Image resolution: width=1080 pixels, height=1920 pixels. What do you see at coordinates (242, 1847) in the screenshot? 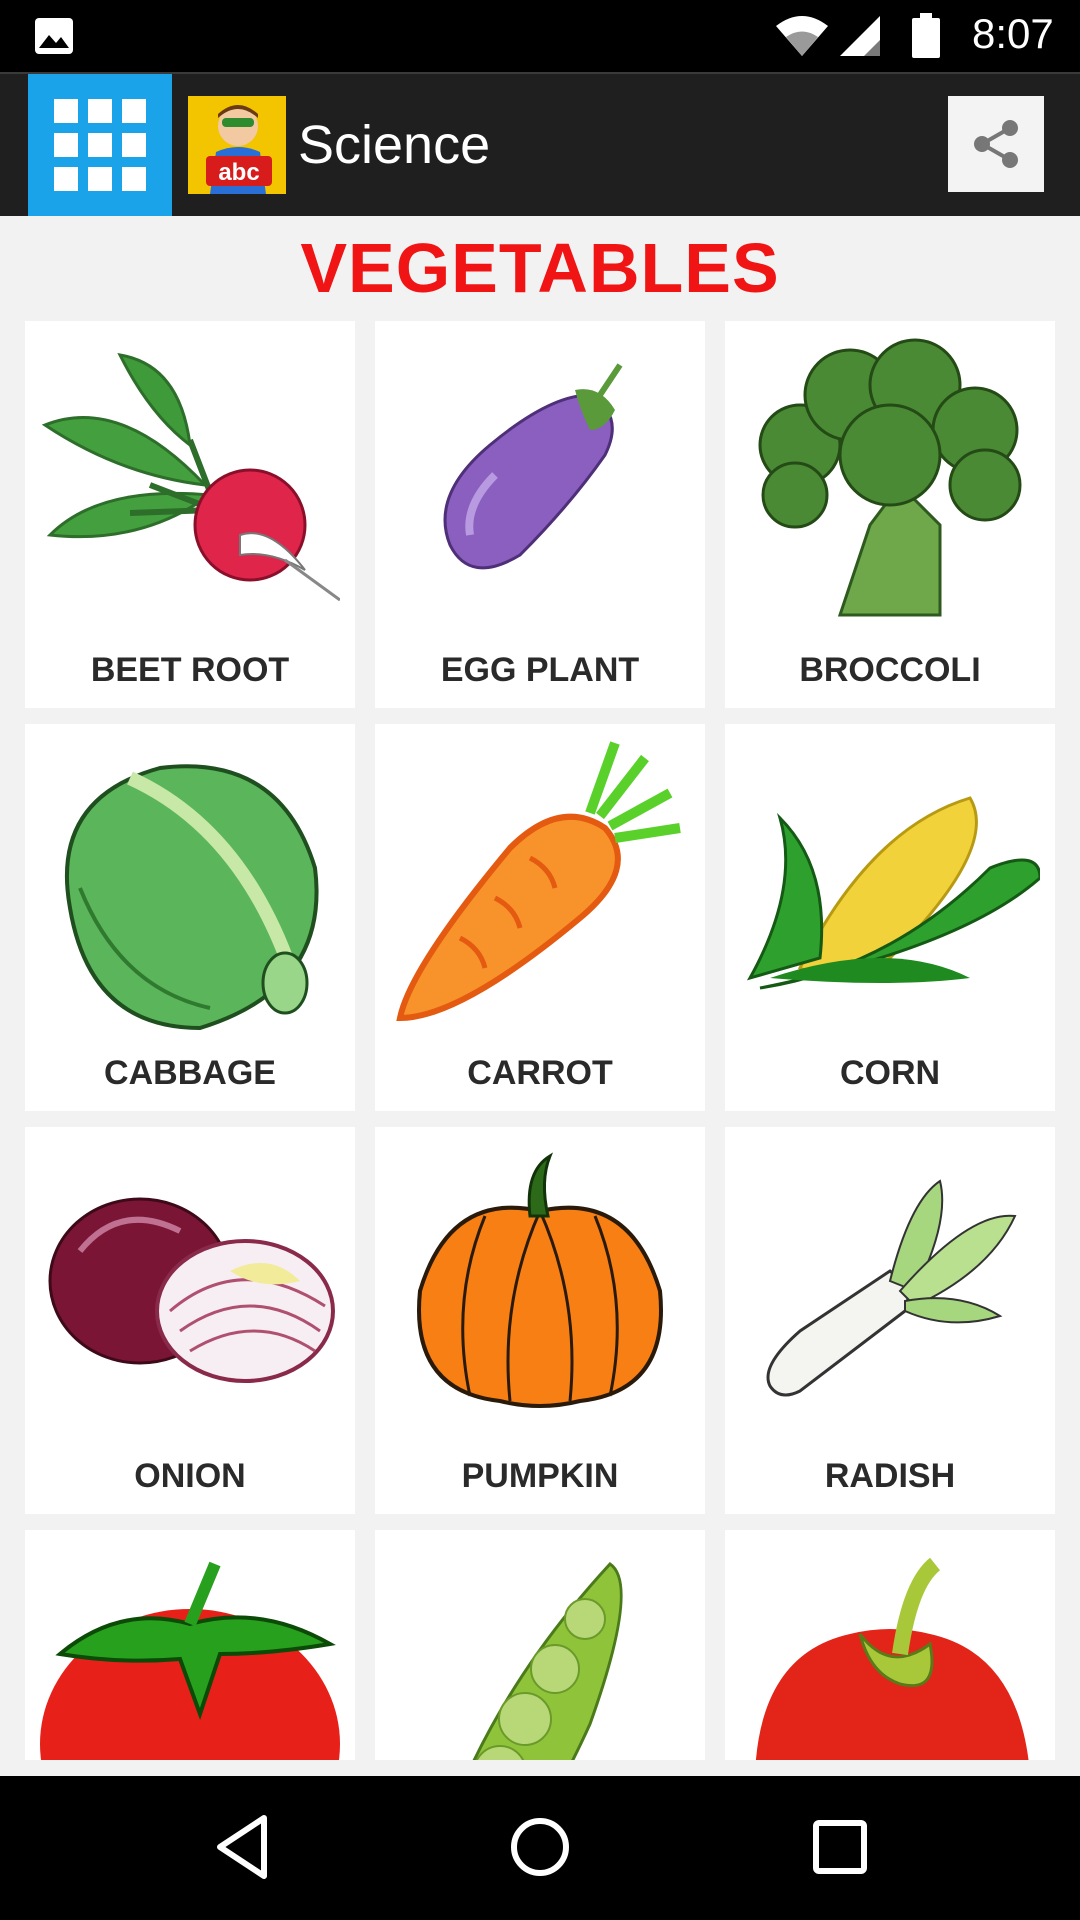
I see `back-icon` at bounding box center [242, 1847].